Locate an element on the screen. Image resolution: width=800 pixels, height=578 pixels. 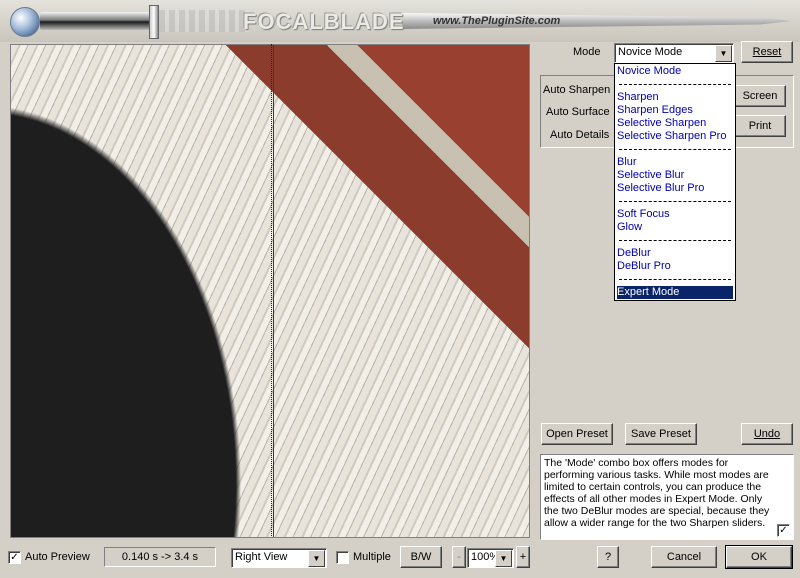
open-preset-label: Open Preset is located at coordinates (577, 434).